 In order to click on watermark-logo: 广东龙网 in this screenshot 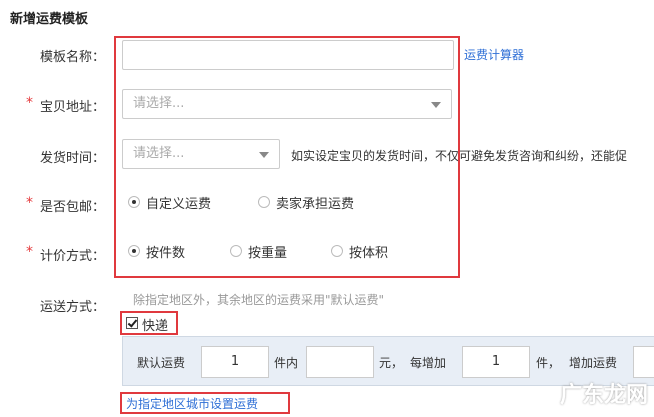, I will do `click(603, 395)`.